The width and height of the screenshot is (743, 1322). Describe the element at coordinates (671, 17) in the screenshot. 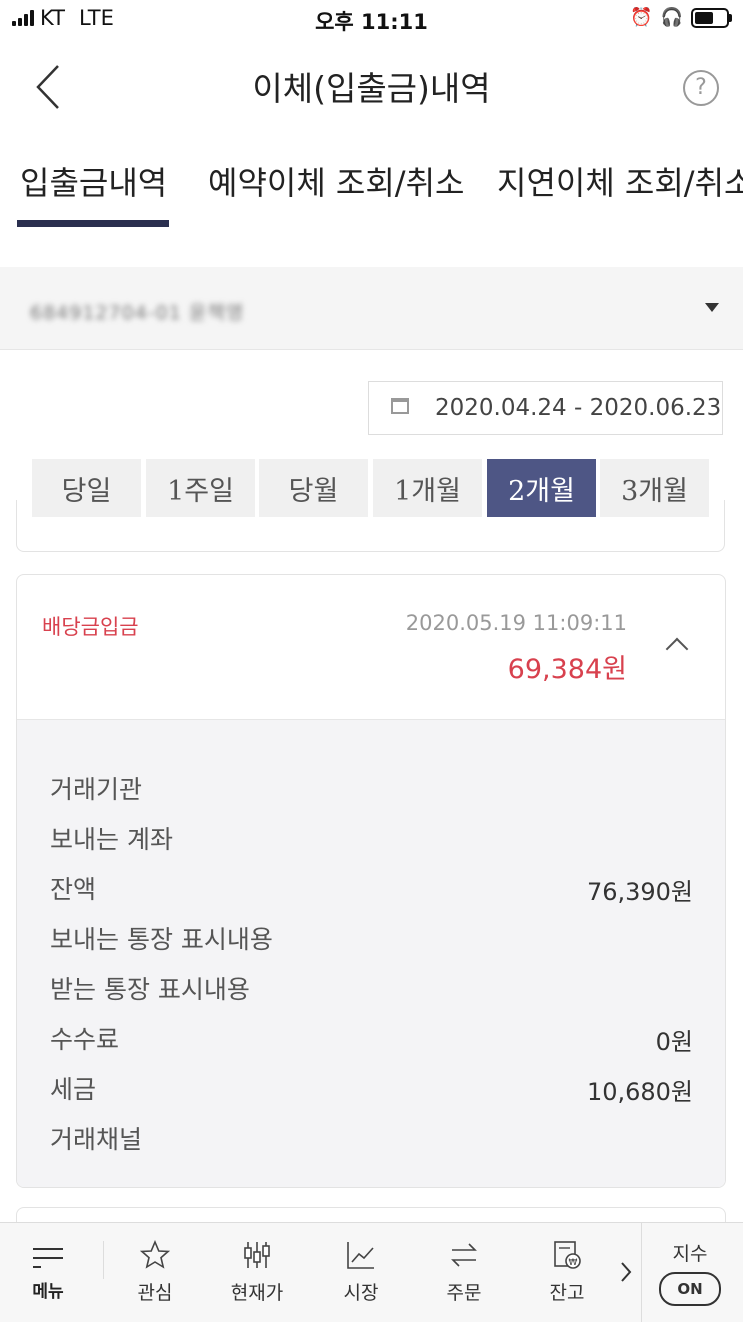

I see `headphones-icon: 🎧` at that location.